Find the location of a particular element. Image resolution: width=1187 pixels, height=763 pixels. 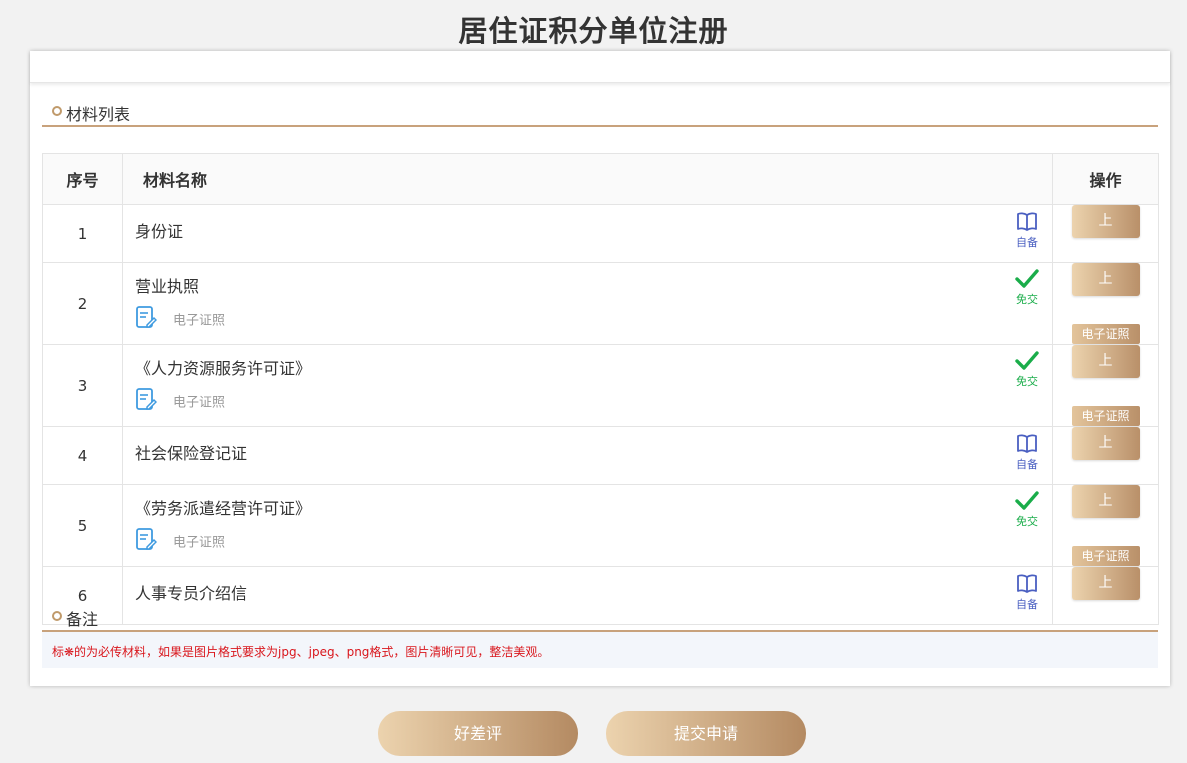

material-name: 社会保险登记证 is located at coordinates (191, 453).